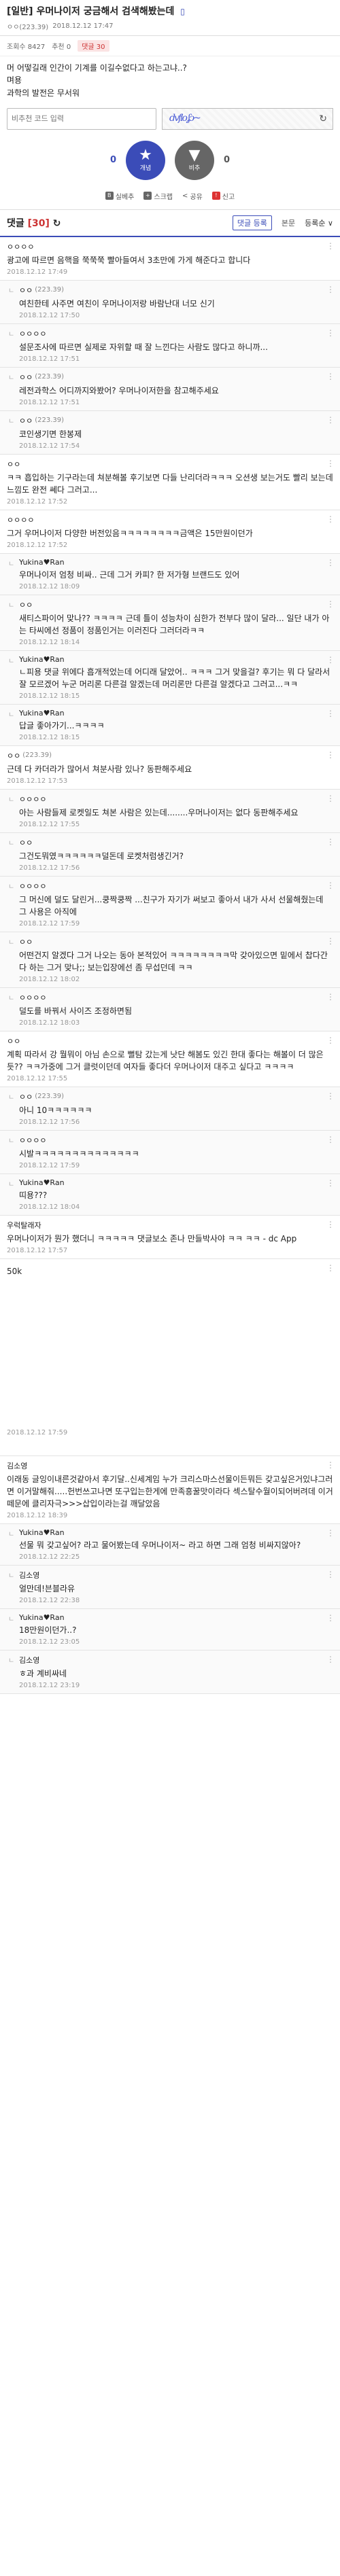 The width and height of the screenshot is (340, 2576). I want to click on comment-body: 레전과학스 어디까지와봤어? 우머나이저한을 참고해주세요, so click(119, 390).